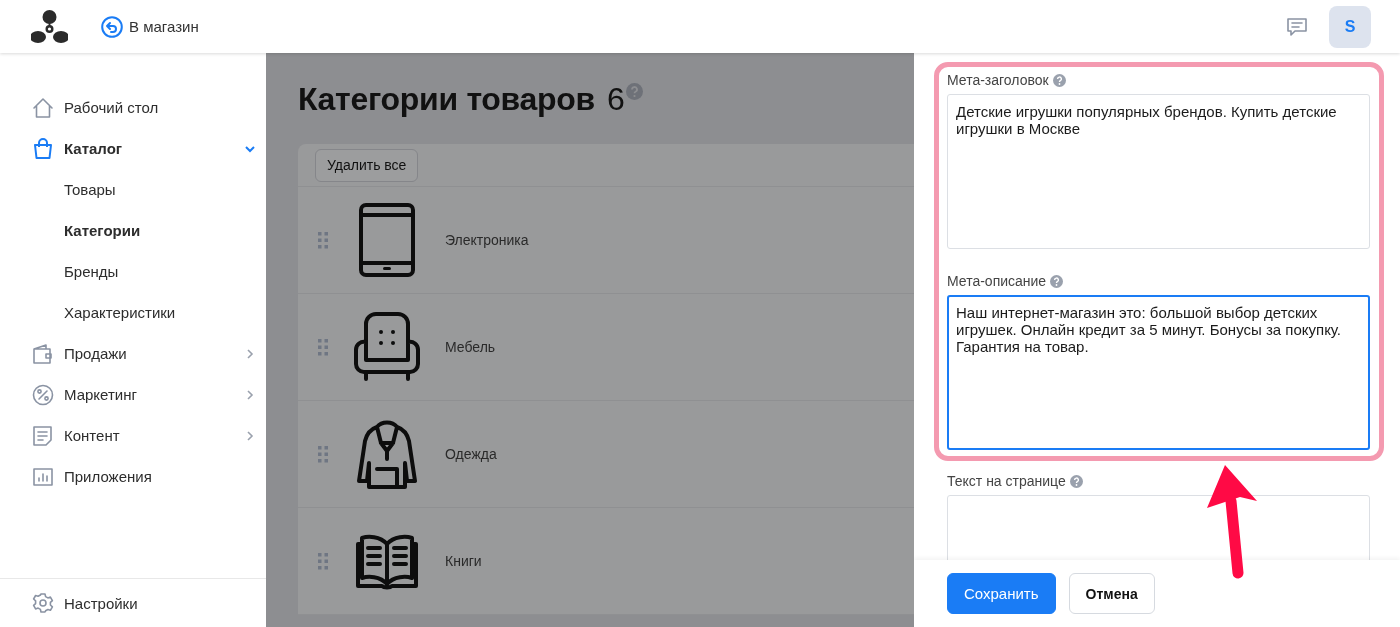  Describe the element at coordinates (133, 312) in the screenshot. I see `sidebar-subitem: Характеристики` at that location.